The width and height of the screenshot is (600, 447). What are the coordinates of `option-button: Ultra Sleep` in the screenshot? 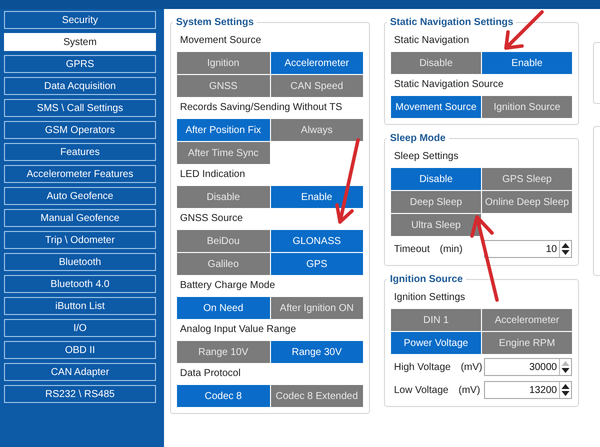 It's located at (436, 225).